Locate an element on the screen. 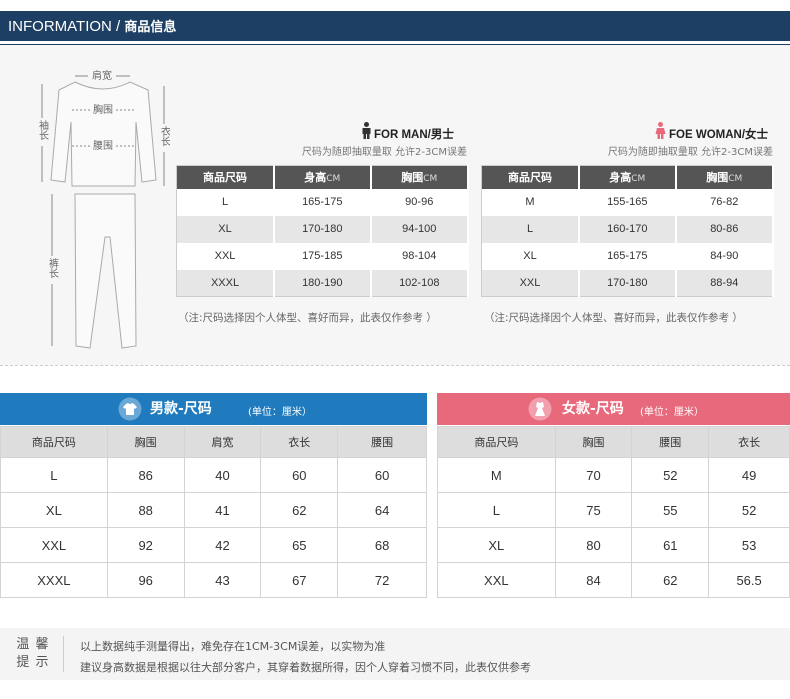  table-cell: 80-86 is located at coordinates (725, 229).